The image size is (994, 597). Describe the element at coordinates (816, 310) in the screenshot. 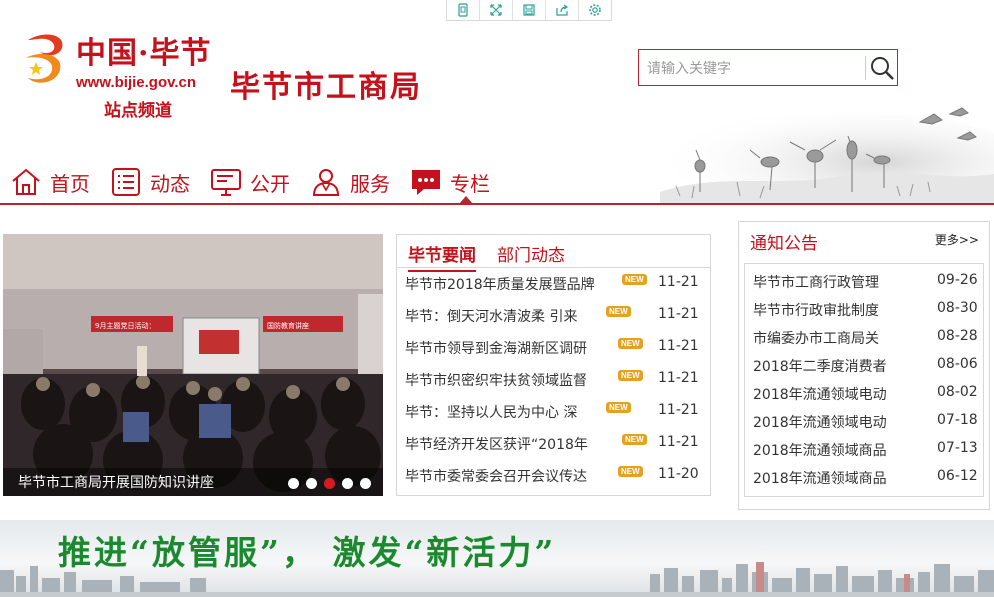

I see `notice-item-title: 毕节市行政审批制度` at that location.